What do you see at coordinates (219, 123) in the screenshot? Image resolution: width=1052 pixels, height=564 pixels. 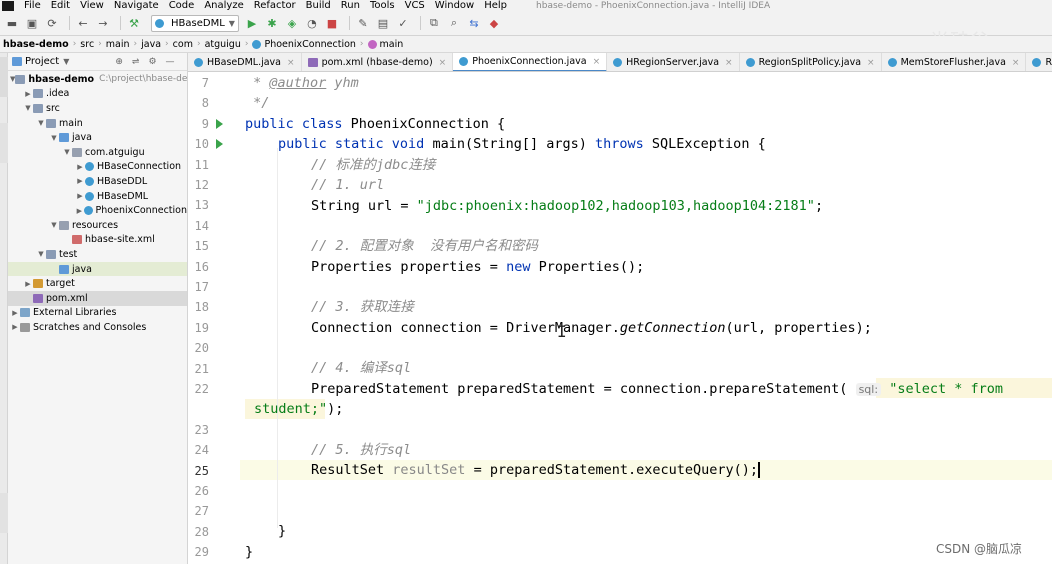 I see `run-gutter-icon` at bounding box center [219, 123].